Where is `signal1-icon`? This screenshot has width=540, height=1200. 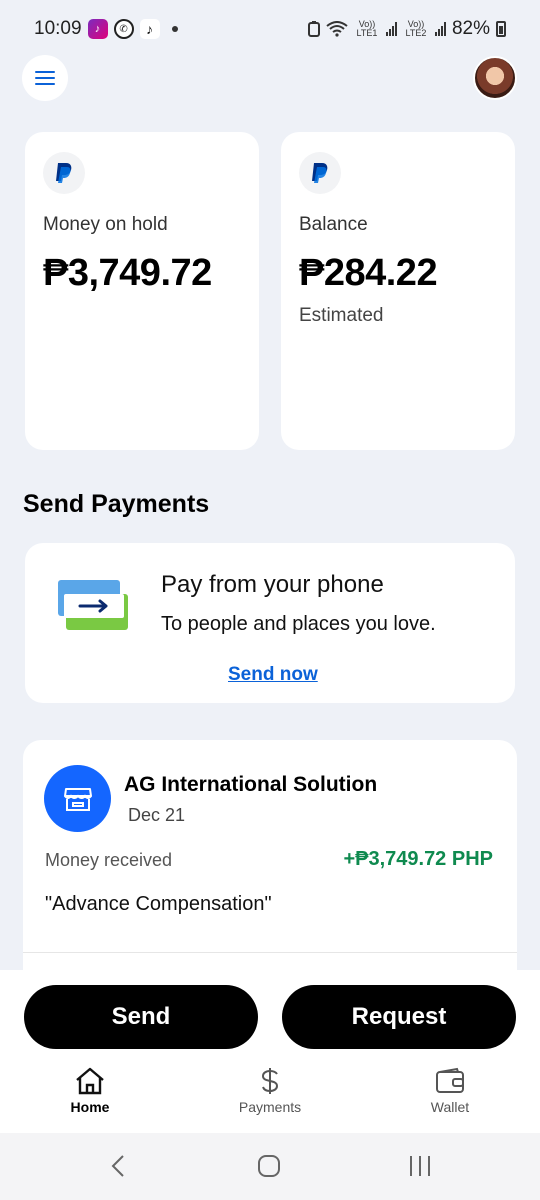 signal1-icon is located at coordinates (391, 29).